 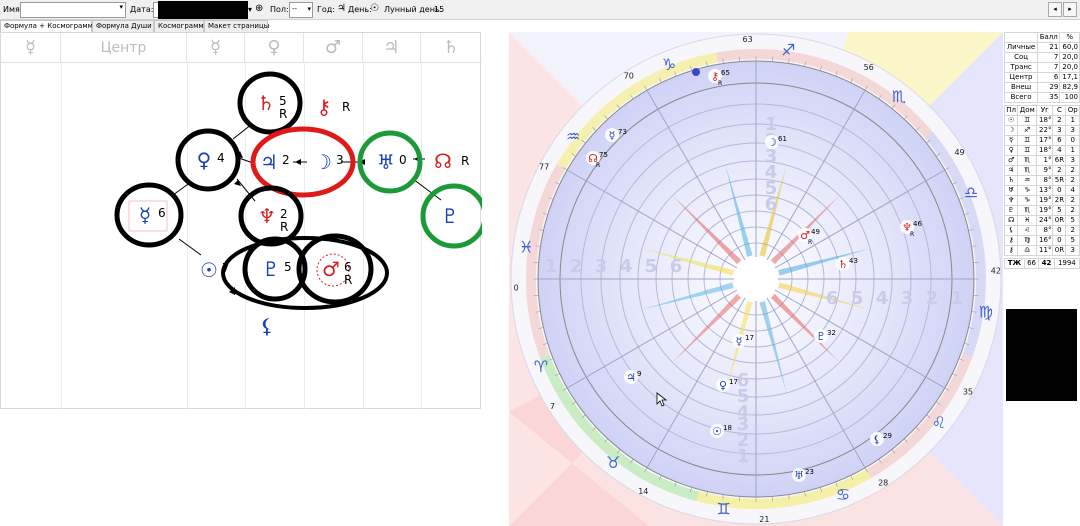 What do you see at coordinates (324, 107) in the screenshot?
I see `chiron-glyph-icon: ⚷` at bounding box center [324, 107].